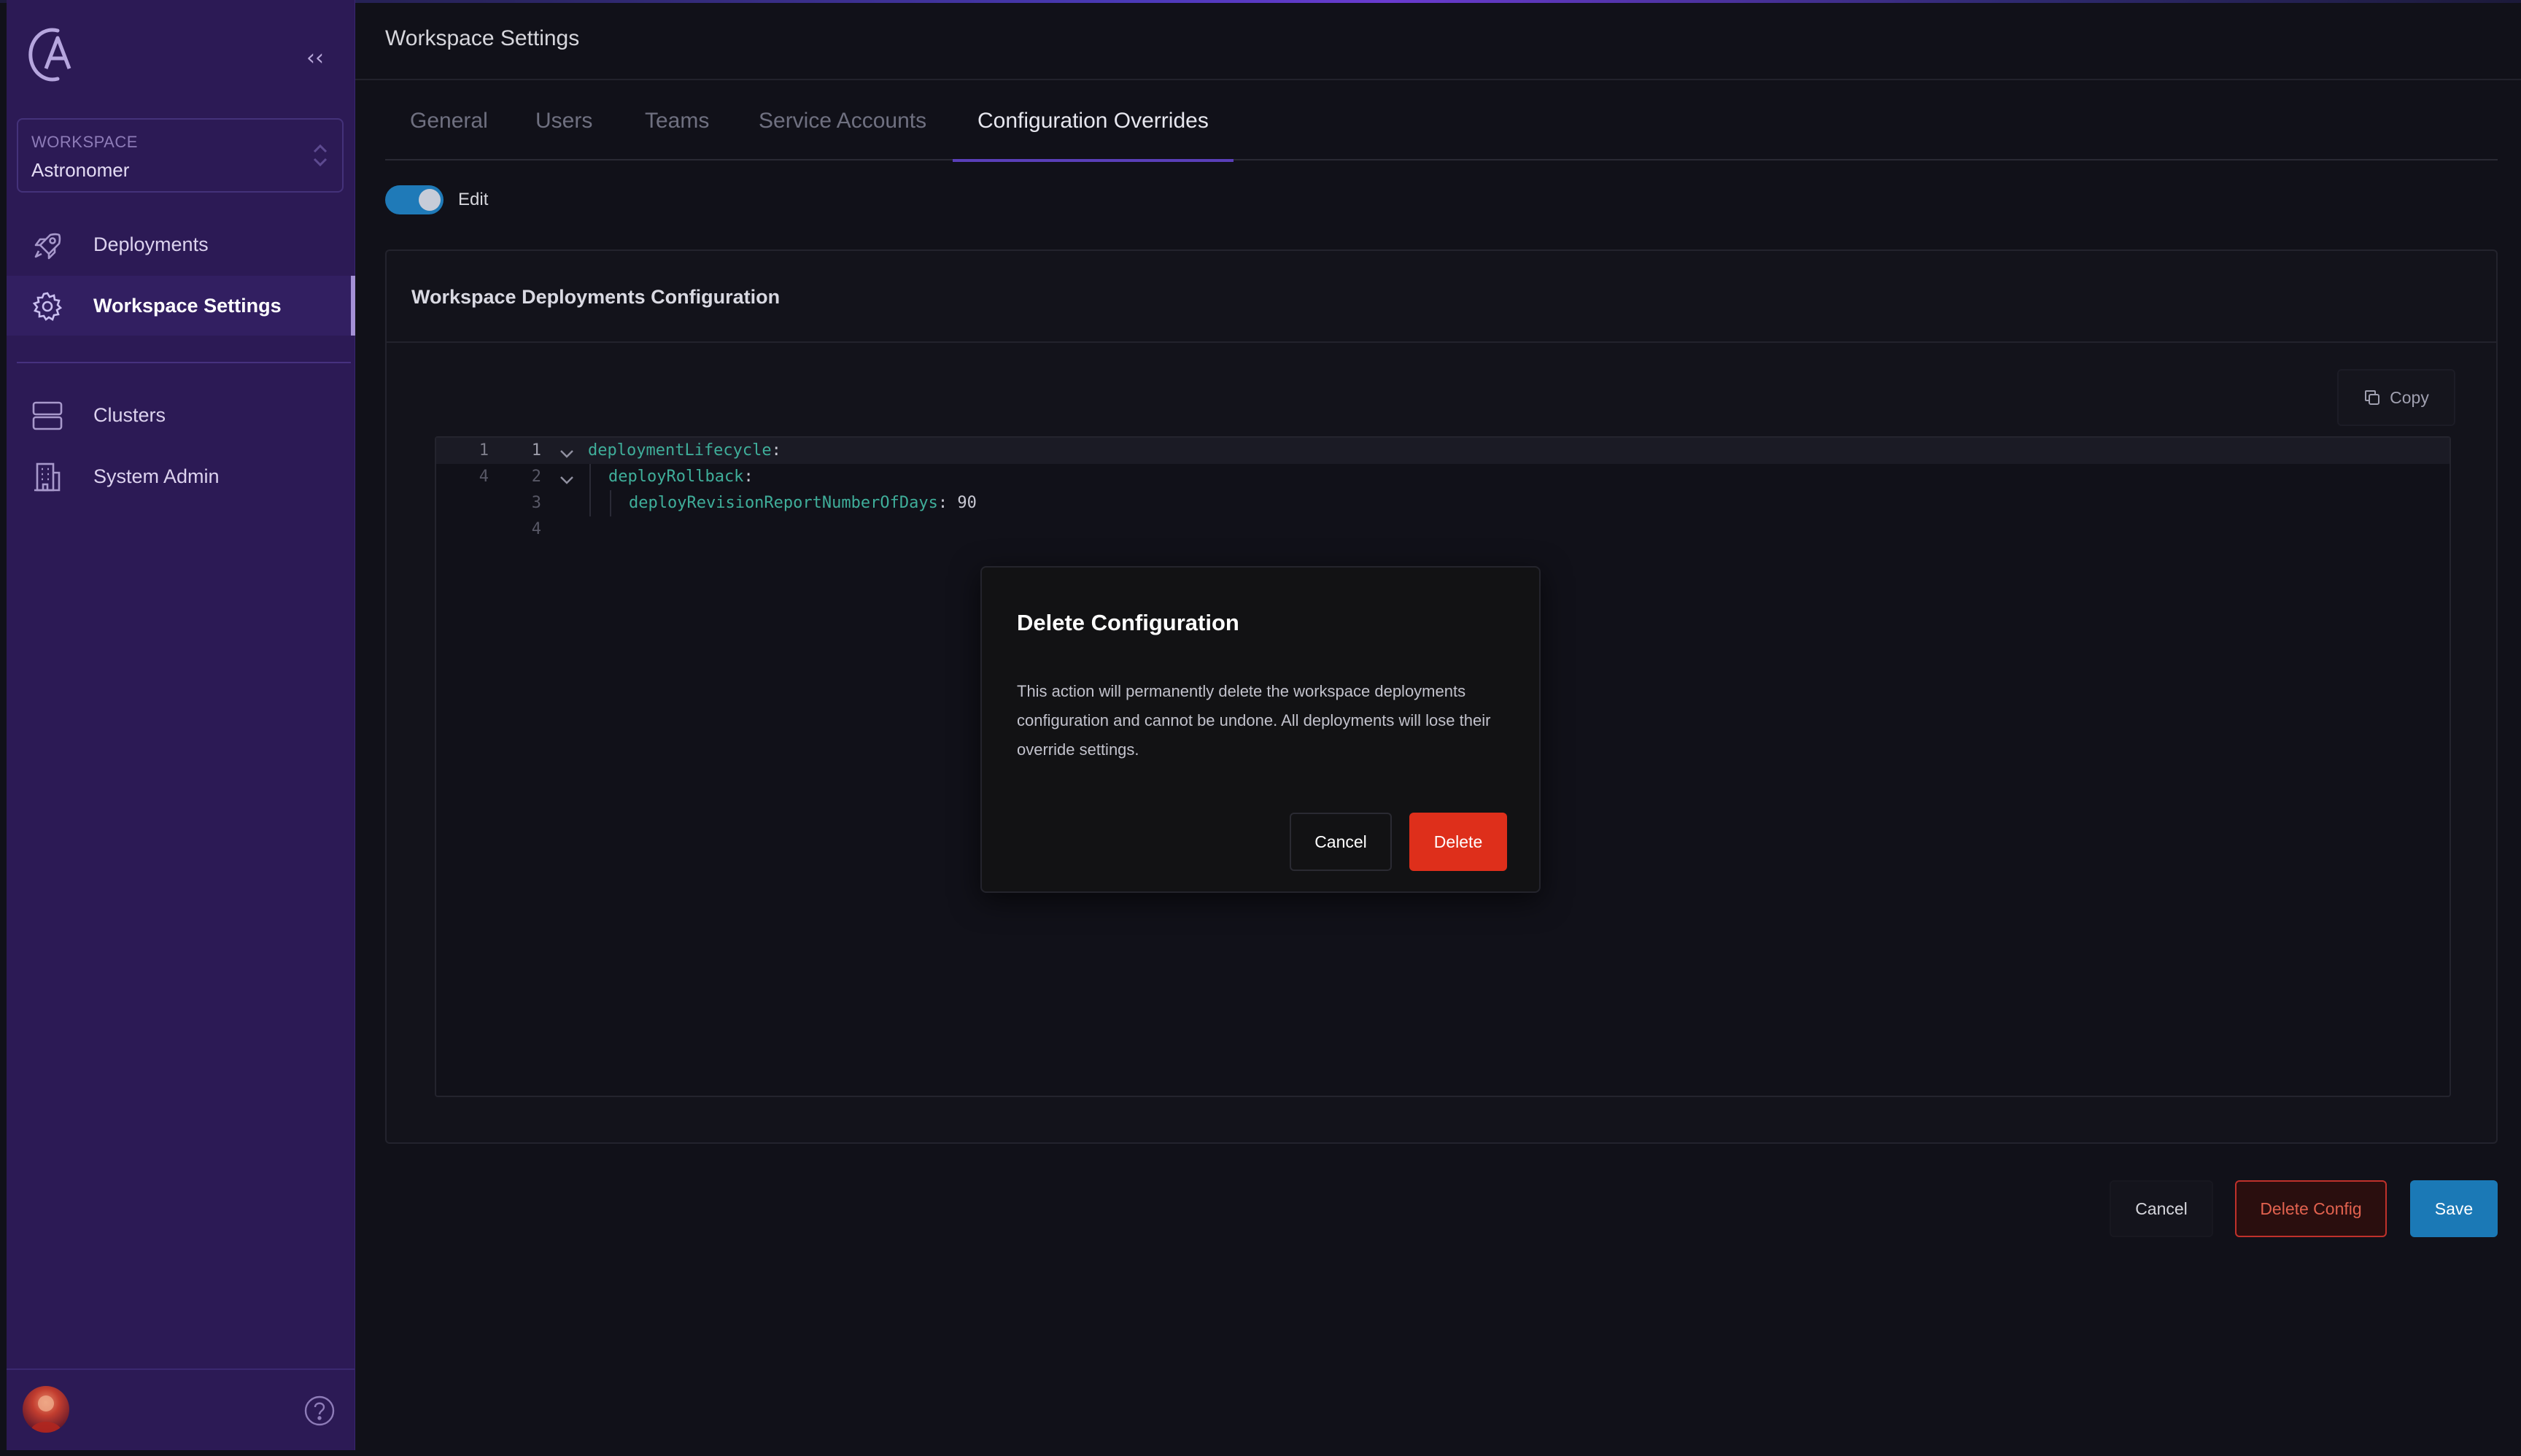 The image size is (2521, 1456). What do you see at coordinates (1443, 503) in the screenshot?
I see `editor-line: 3 deployRevisionReportNumberOfDays: 90` at bounding box center [1443, 503].